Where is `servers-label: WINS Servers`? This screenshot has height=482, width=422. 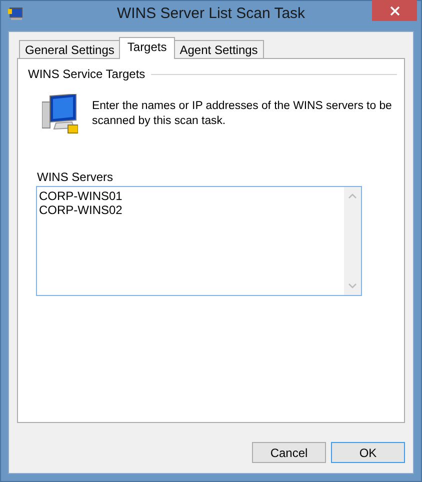 servers-label: WINS Servers is located at coordinates (75, 177).